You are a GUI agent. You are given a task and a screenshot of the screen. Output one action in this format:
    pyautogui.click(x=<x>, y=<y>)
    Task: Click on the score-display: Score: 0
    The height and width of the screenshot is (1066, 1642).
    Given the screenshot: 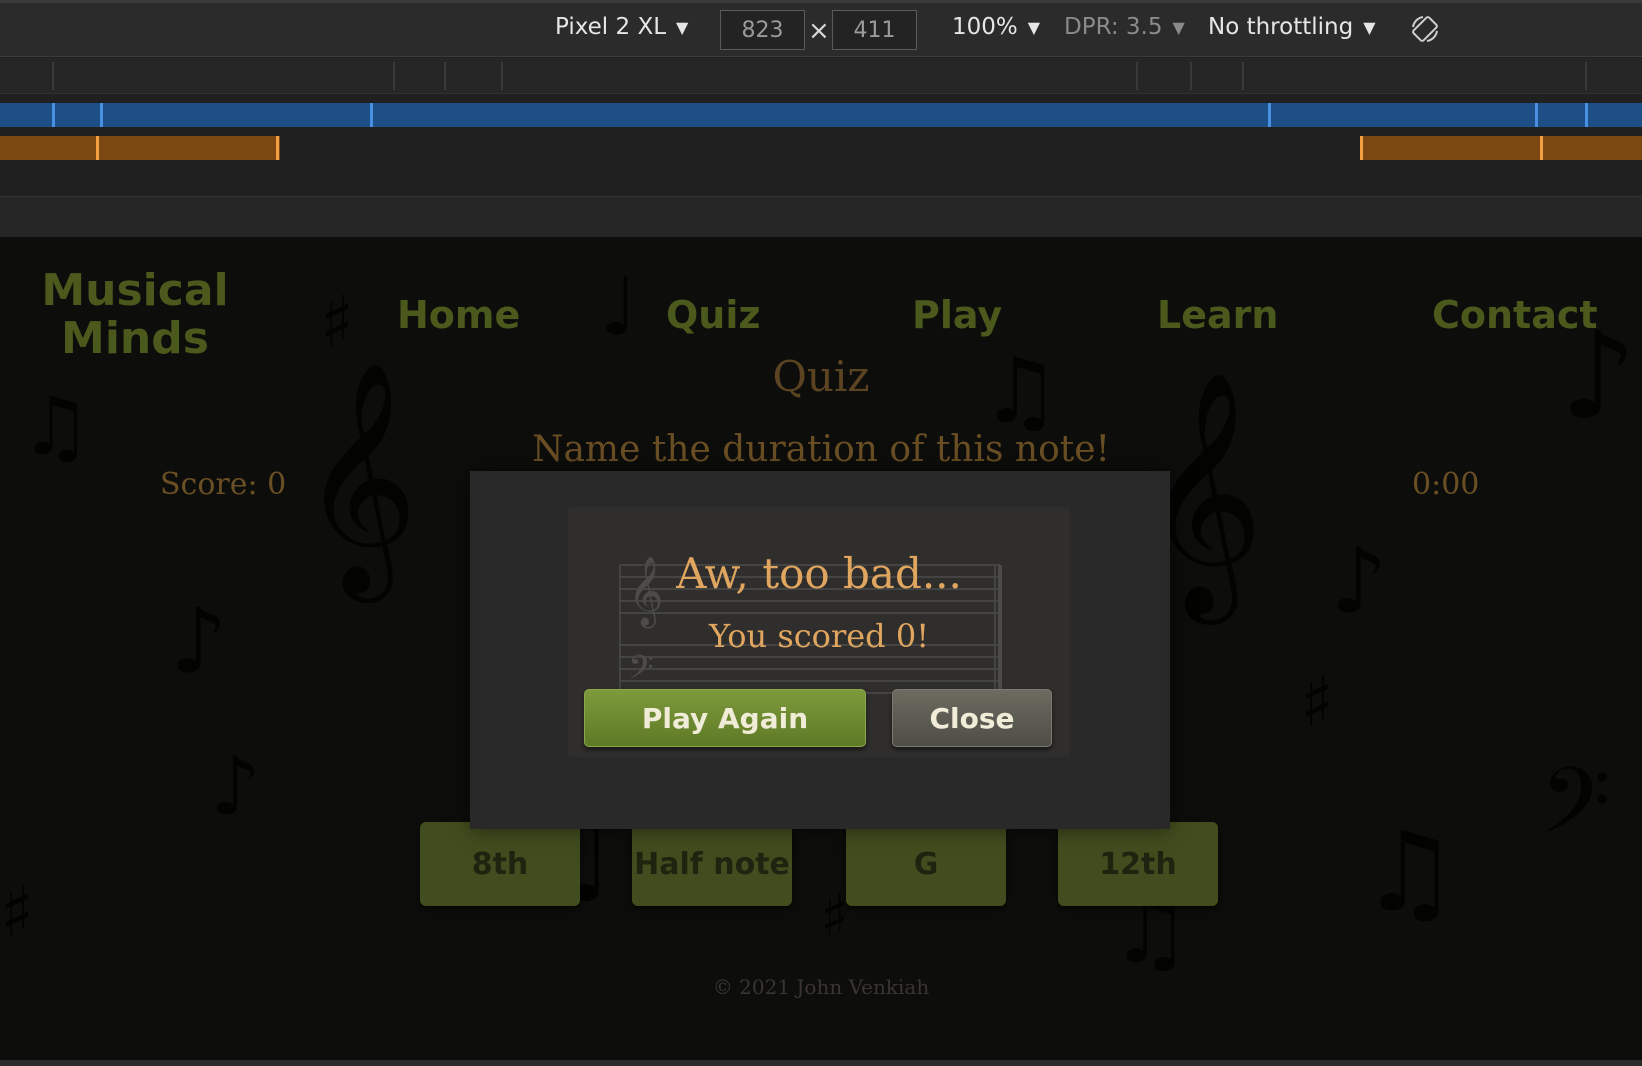 What is the action you would take?
    pyautogui.click(x=223, y=484)
    